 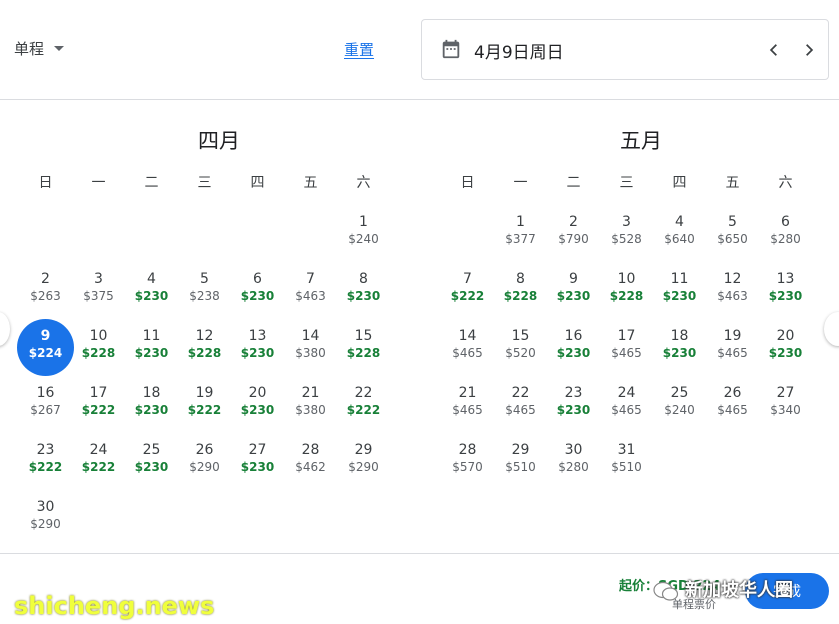 What do you see at coordinates (310, 295) in the screenshot?
I see `day-cell: 7 $463` at bounding box center [310, 295].